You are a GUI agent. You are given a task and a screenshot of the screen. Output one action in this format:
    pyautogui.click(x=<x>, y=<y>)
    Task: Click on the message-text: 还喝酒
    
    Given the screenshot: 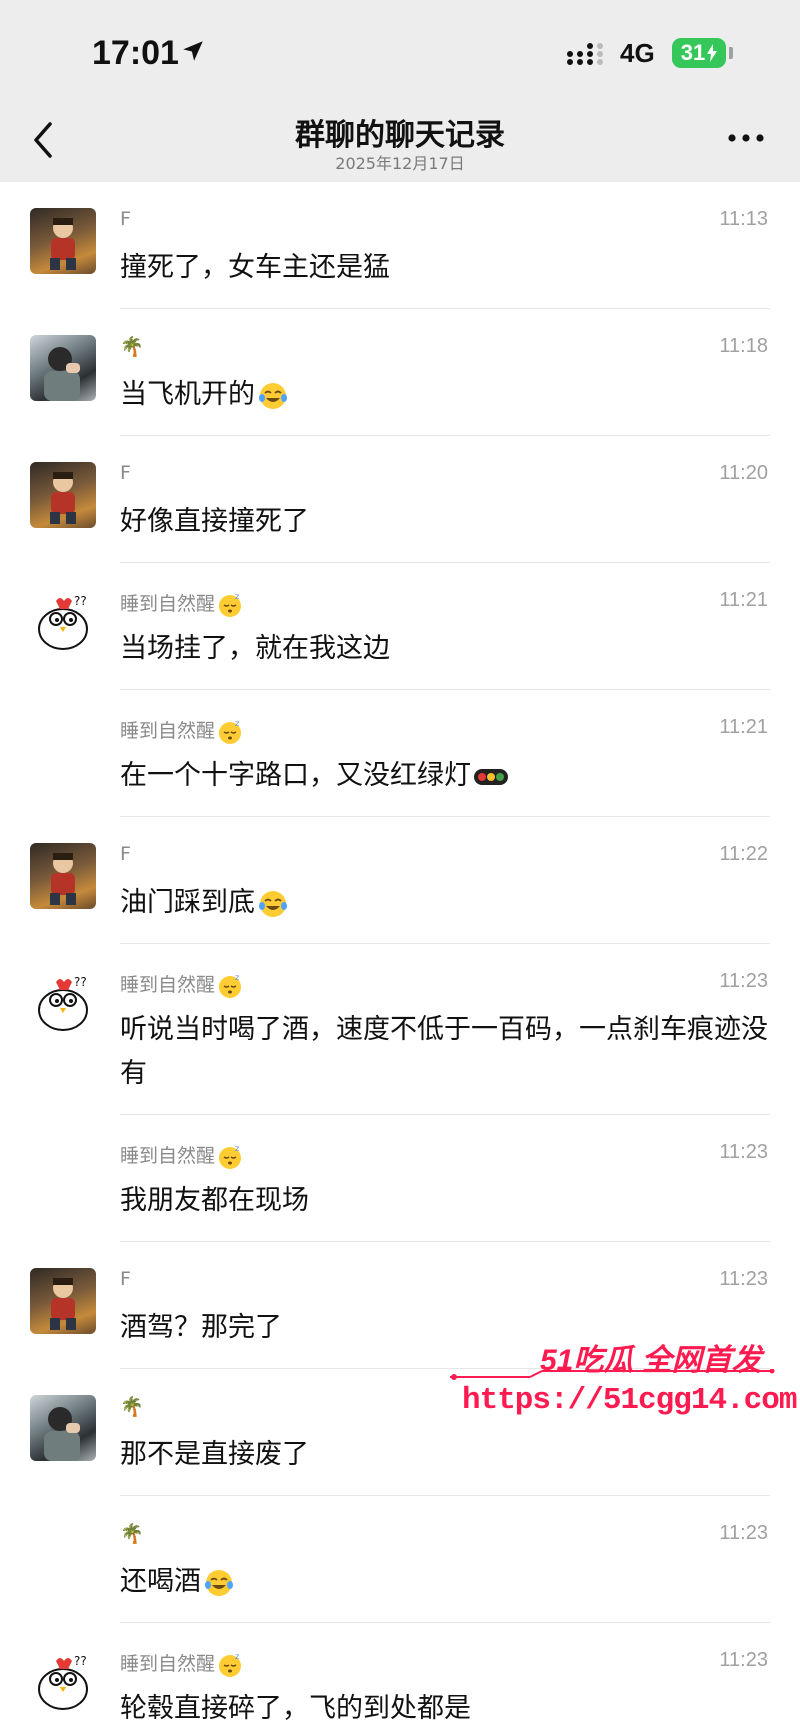 What is the action you would take?
    pyautogui.click(x=445, y=1582)
    